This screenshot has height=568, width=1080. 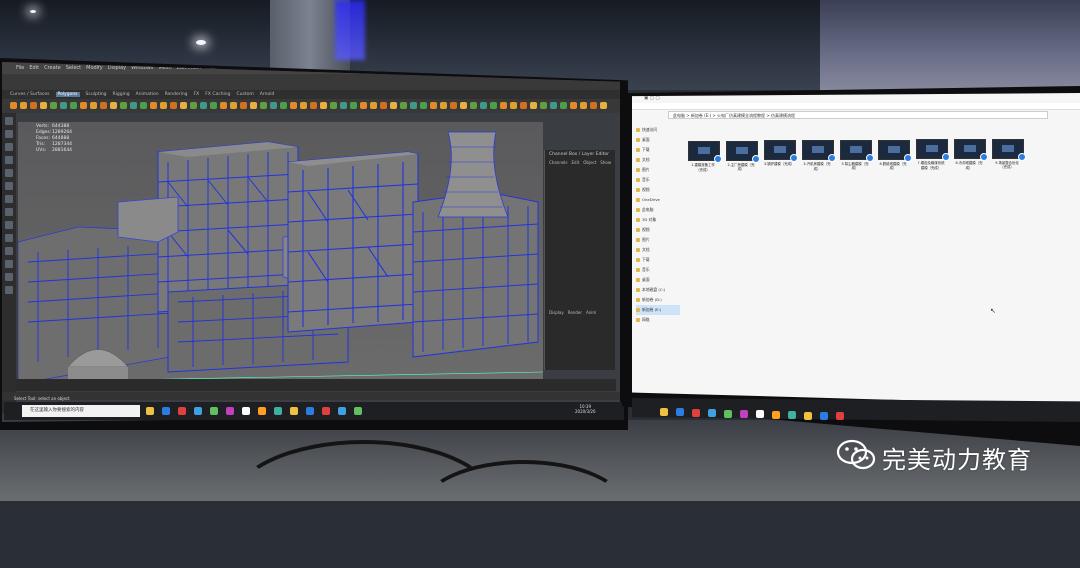 I want to click on nav-item: 新加卷 (E:), so click(x=658, y=310).